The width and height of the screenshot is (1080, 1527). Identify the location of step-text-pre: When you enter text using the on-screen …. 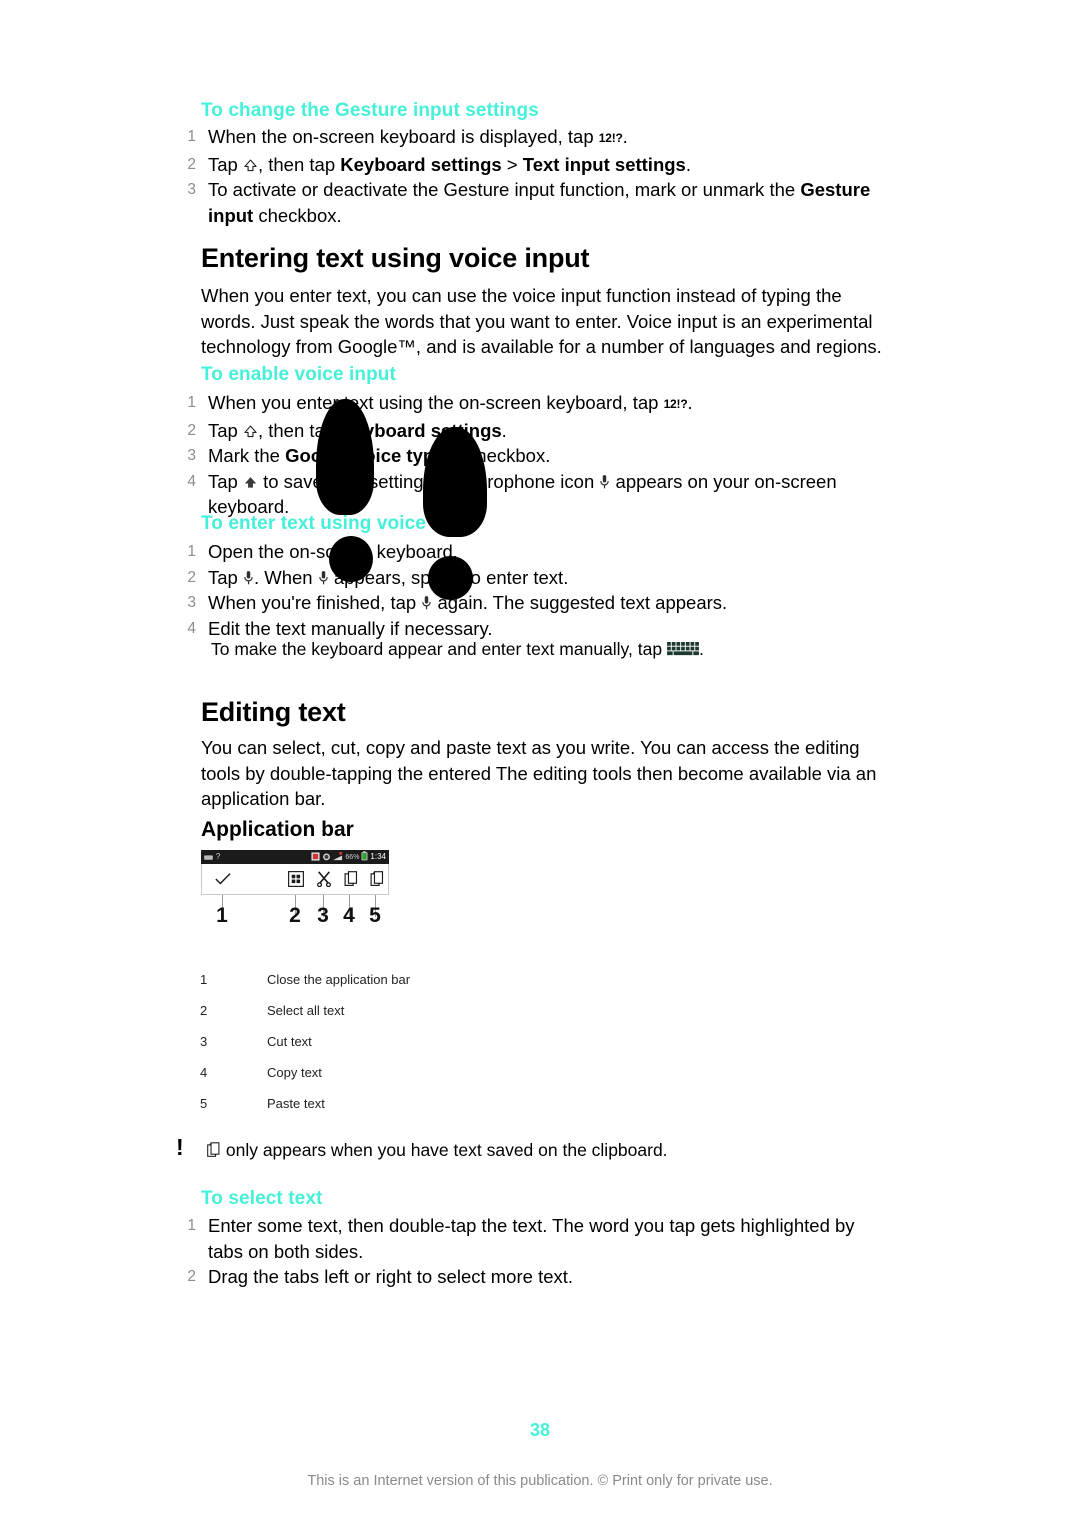
(436, 402).